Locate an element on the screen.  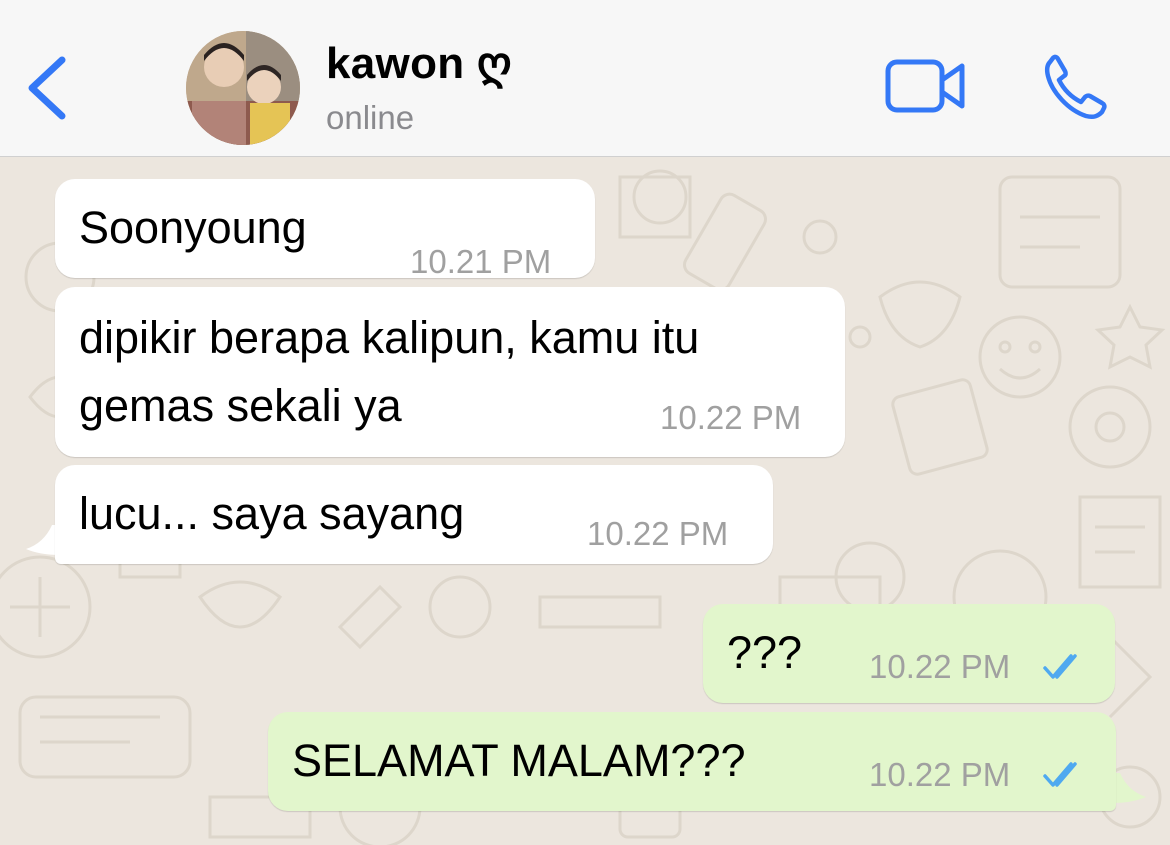
message-text: lucu... saya sayang is located at coordinates (272, 513).